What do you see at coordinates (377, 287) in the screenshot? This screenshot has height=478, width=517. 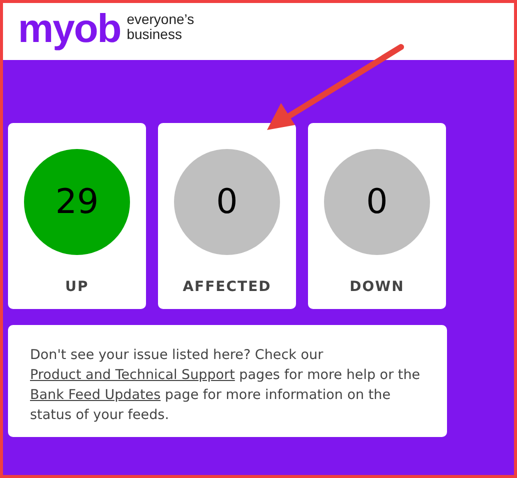 I see `status-label: DOWN` at bounding box center [377, 287].